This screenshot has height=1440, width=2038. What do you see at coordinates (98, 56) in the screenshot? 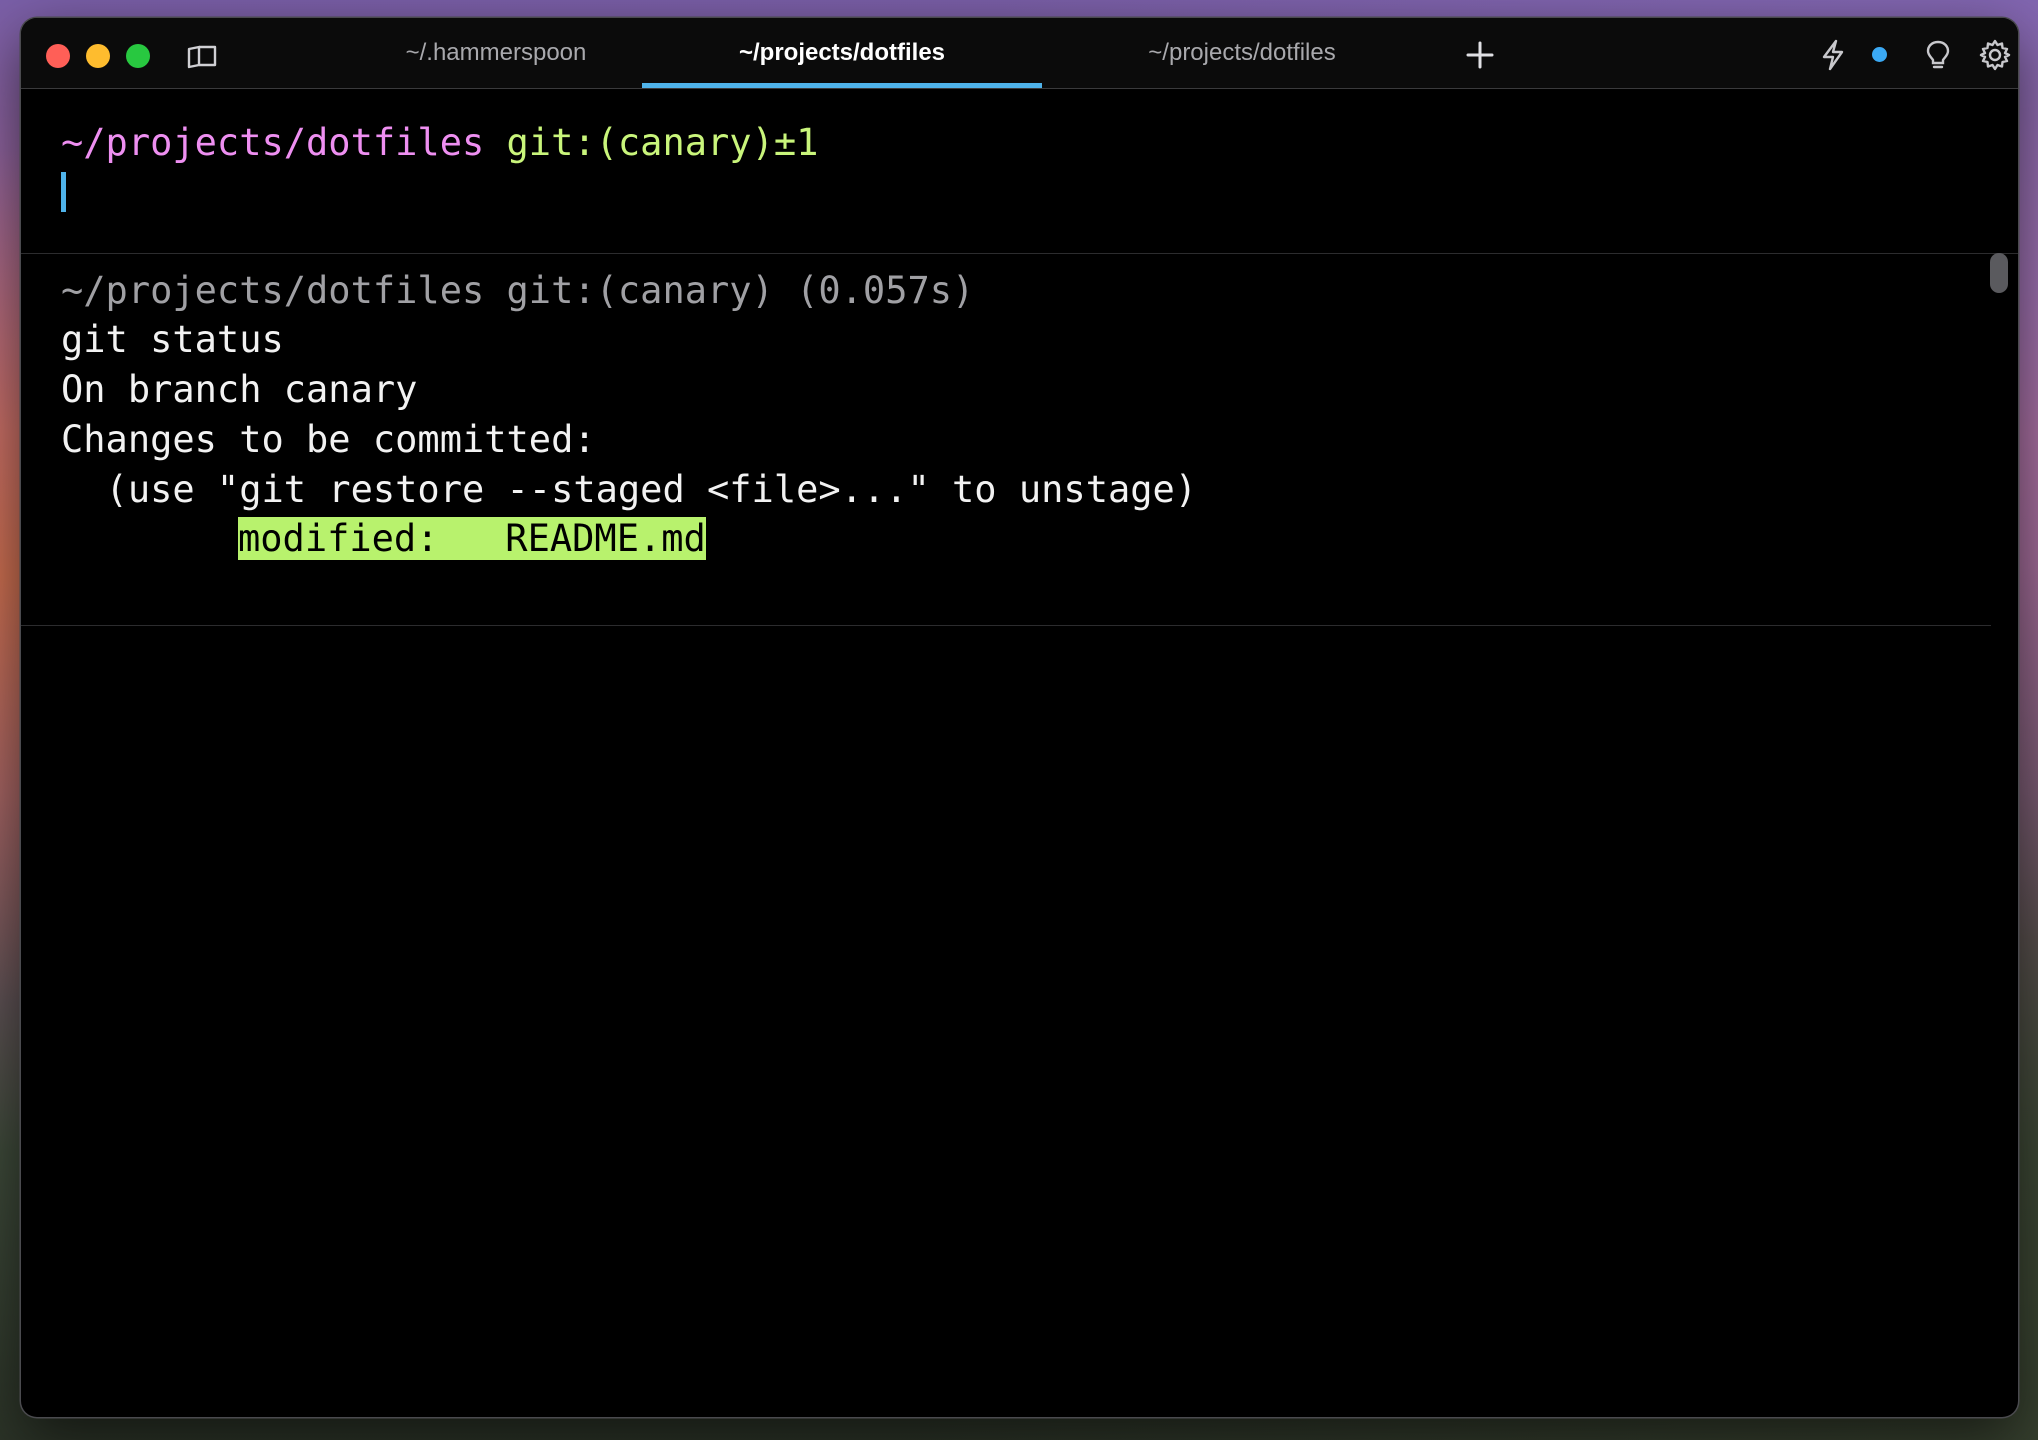
I see `minimize-button` at bounding box center [98, 56].